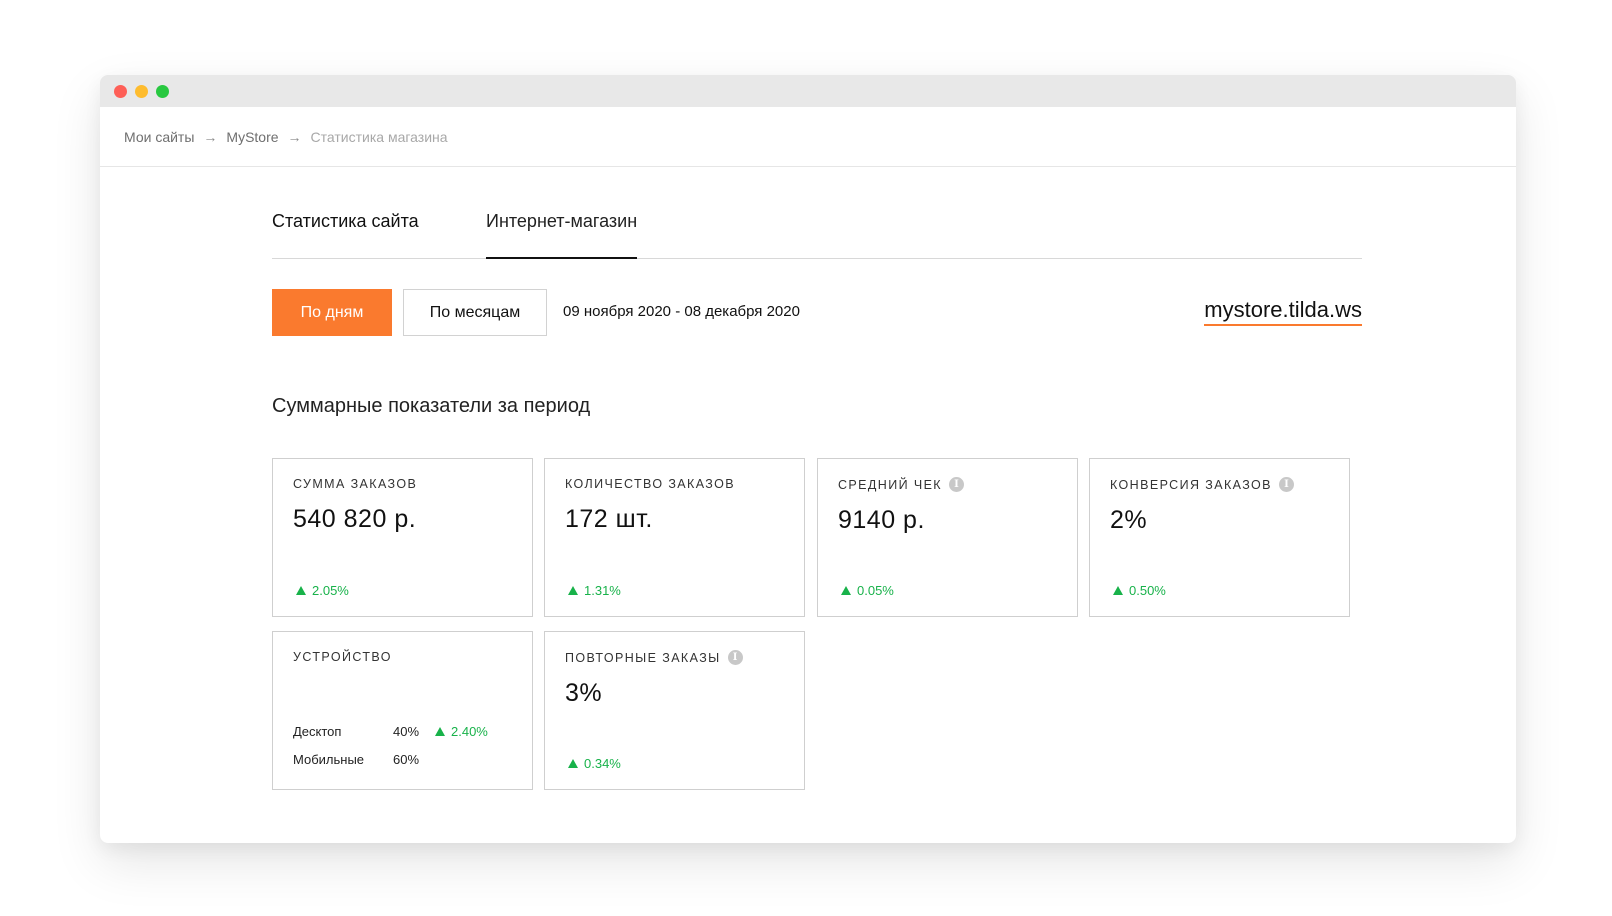 Image resolution: width=1612 pixels, height=916 pixels. Describe the element at coordinates (674, 710) in the screenshot. I see `card-repeat-orders: Повторные заказы i 3% 0.34%` at that location.